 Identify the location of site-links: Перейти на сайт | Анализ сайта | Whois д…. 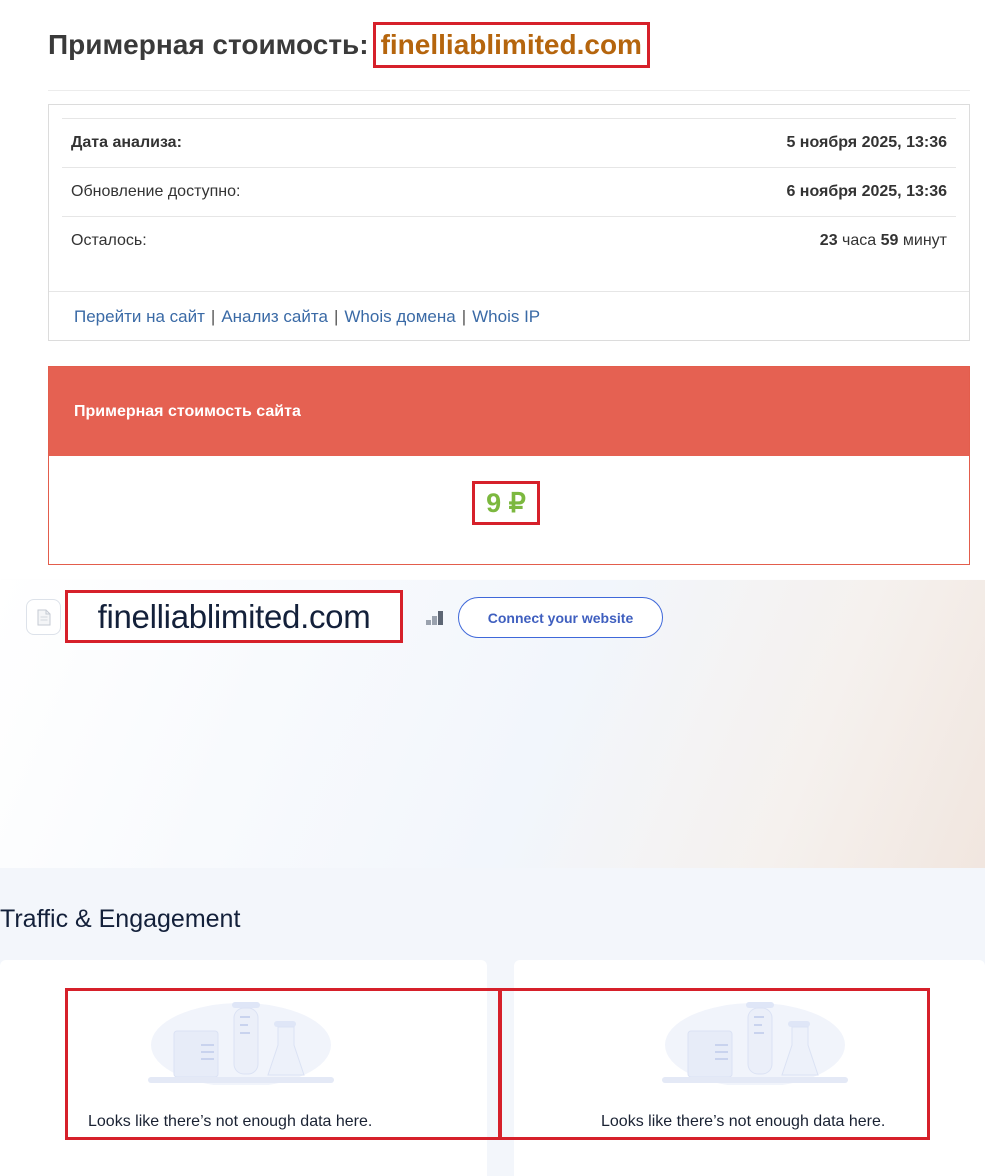
(509, 316).